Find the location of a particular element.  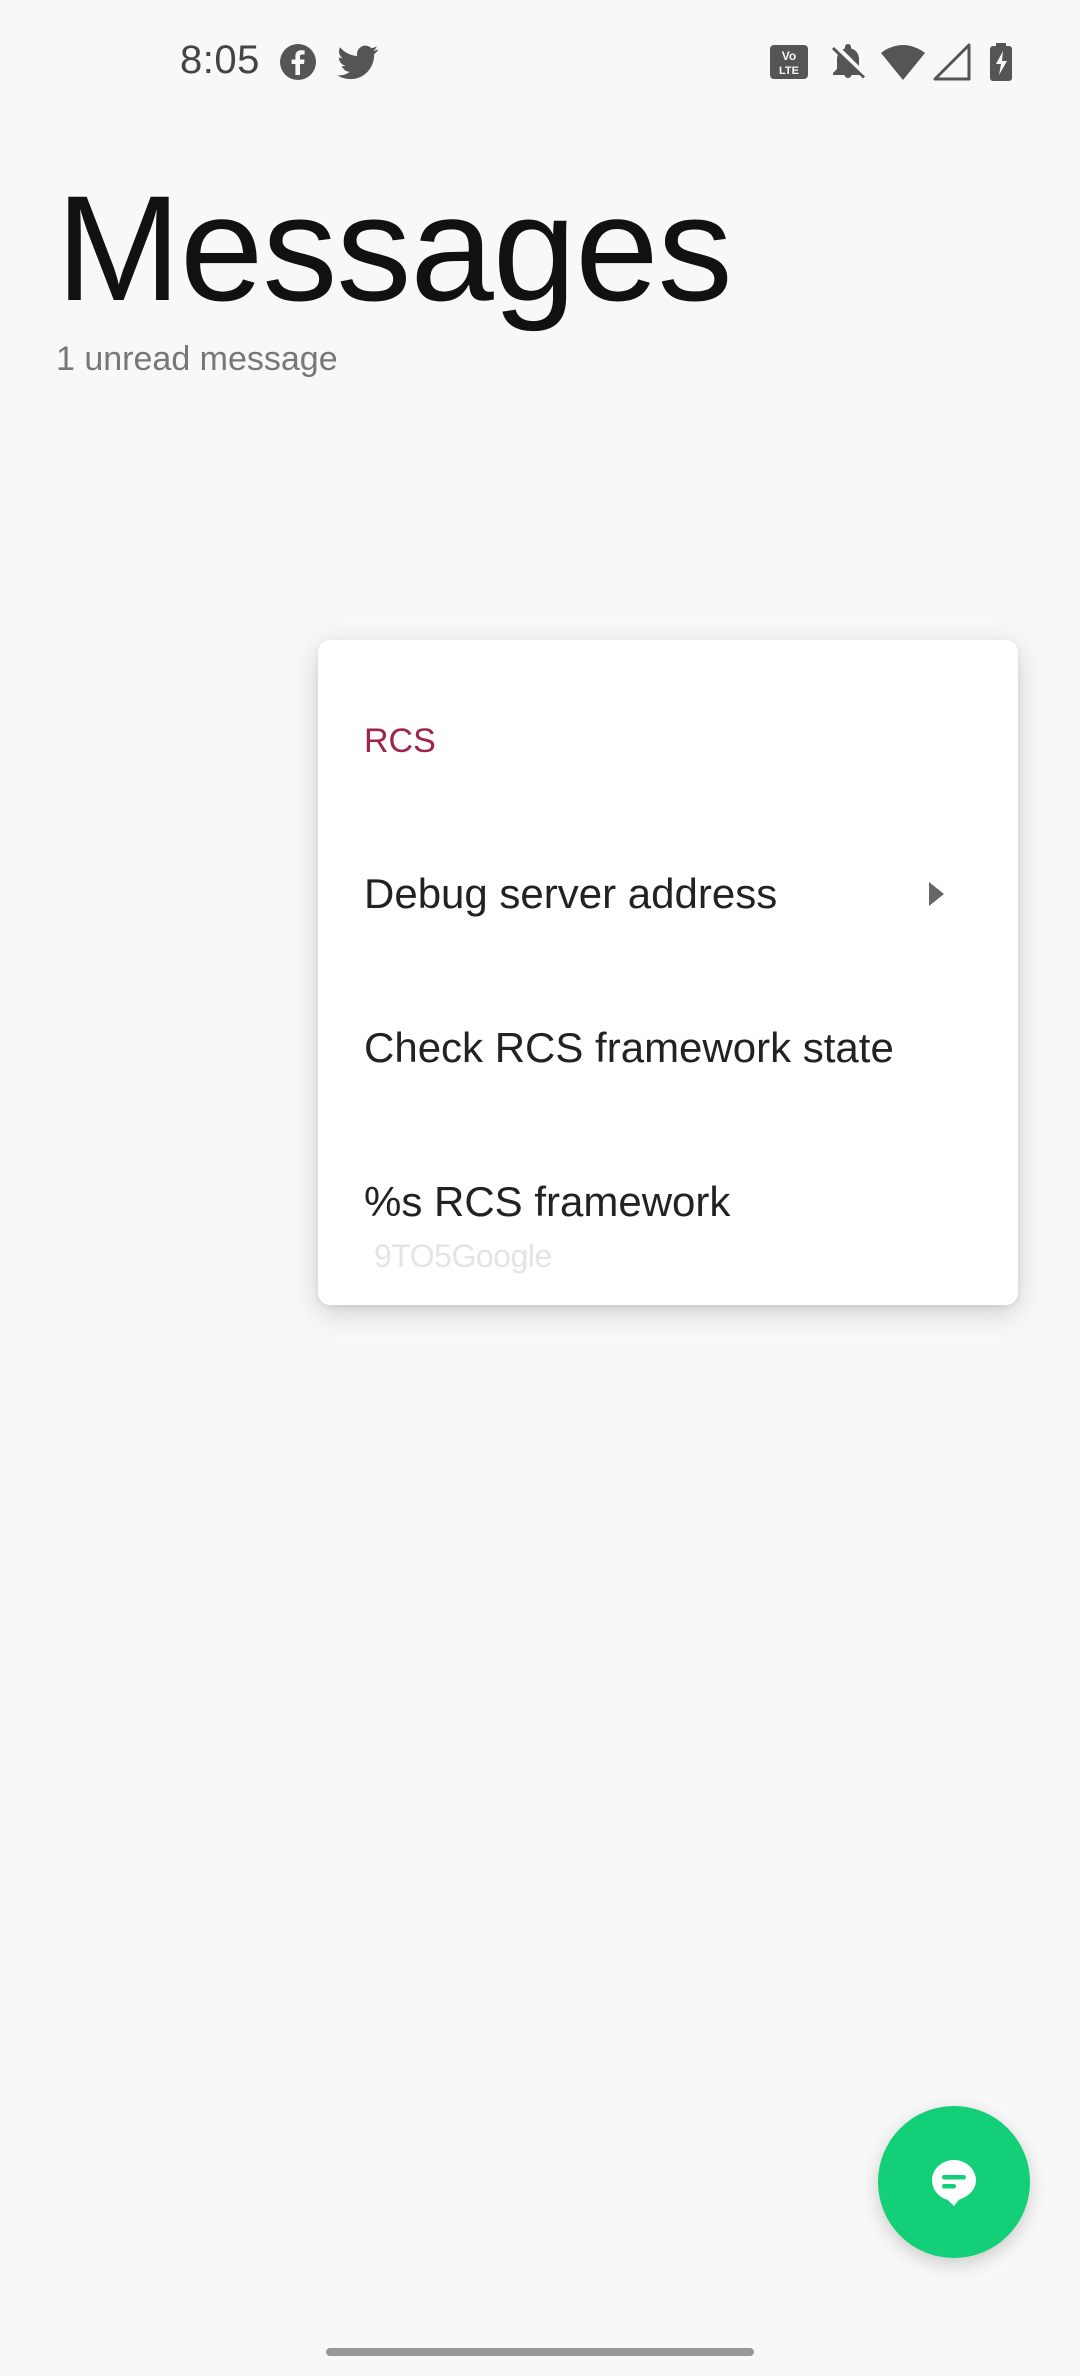

menu-item-label: Debug server address is located at coordinates (571, 893).